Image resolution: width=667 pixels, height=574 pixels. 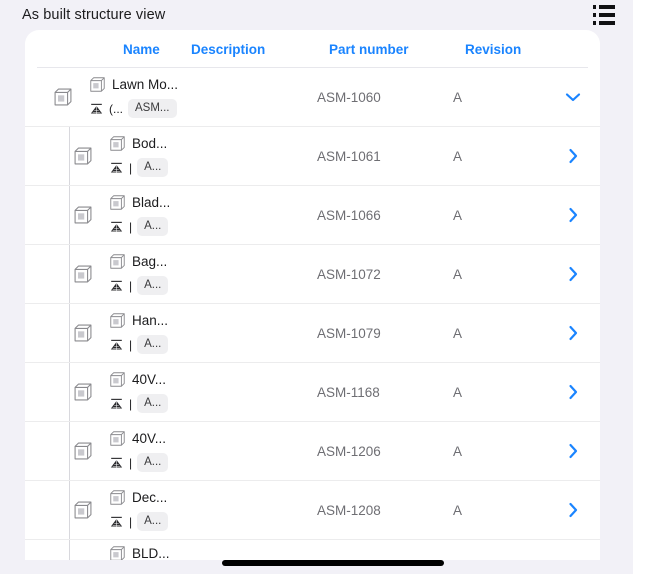 I want to click on table-row: Han... | A... ASM-1079 A, so click(x=312, y=333).